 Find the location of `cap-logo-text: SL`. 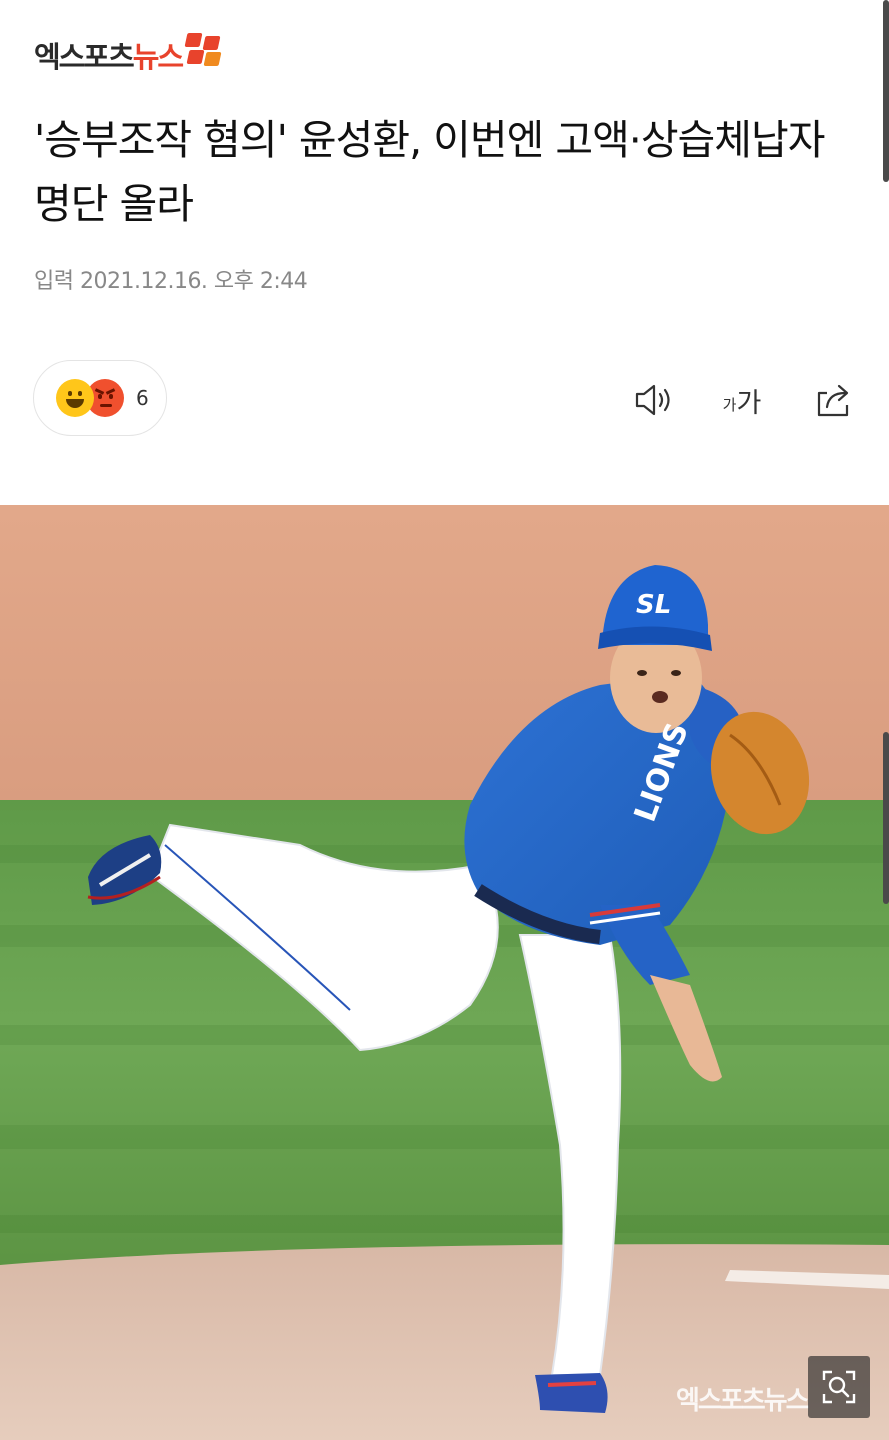

cap-logo-text: SL is located at coordinates (653, 605).